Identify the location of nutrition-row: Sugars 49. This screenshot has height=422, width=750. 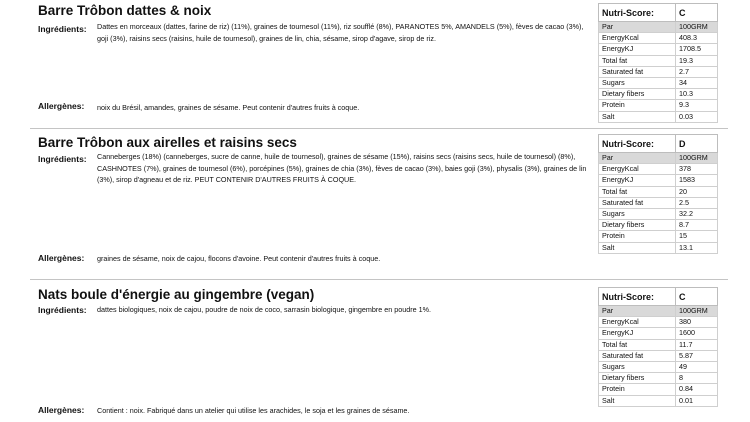
(658, 367).